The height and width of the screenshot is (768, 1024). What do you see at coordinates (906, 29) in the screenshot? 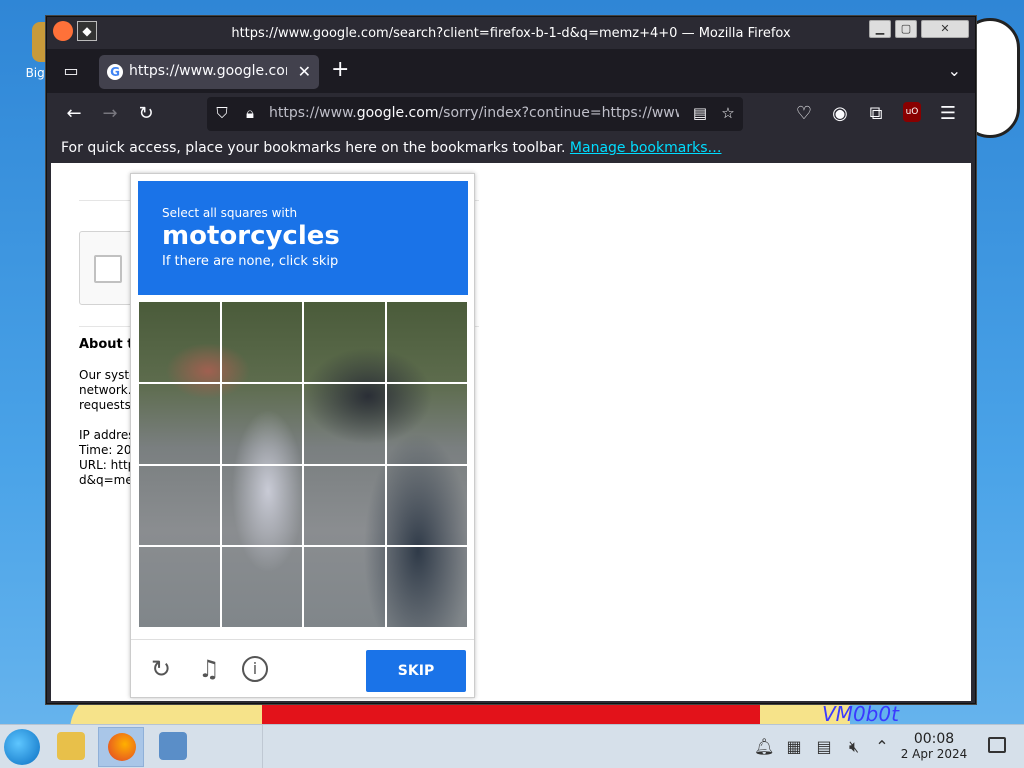
I see `maximize-button: ▢` at bounding box center [906, 29].